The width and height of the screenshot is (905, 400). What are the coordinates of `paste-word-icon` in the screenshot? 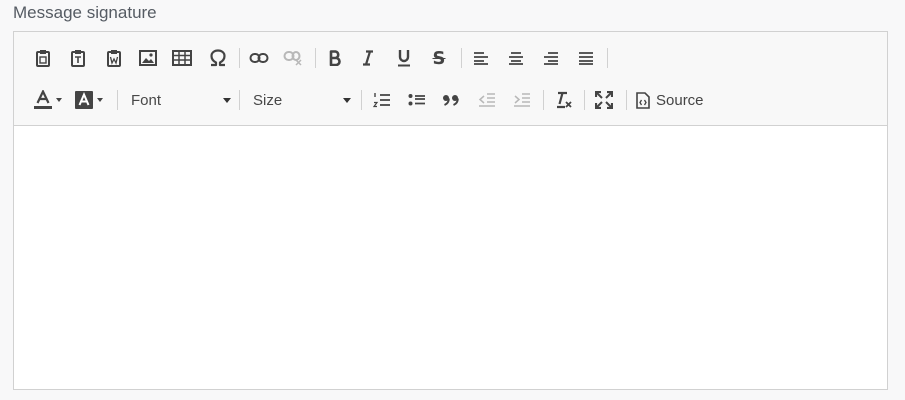 It's located at (114, 58).